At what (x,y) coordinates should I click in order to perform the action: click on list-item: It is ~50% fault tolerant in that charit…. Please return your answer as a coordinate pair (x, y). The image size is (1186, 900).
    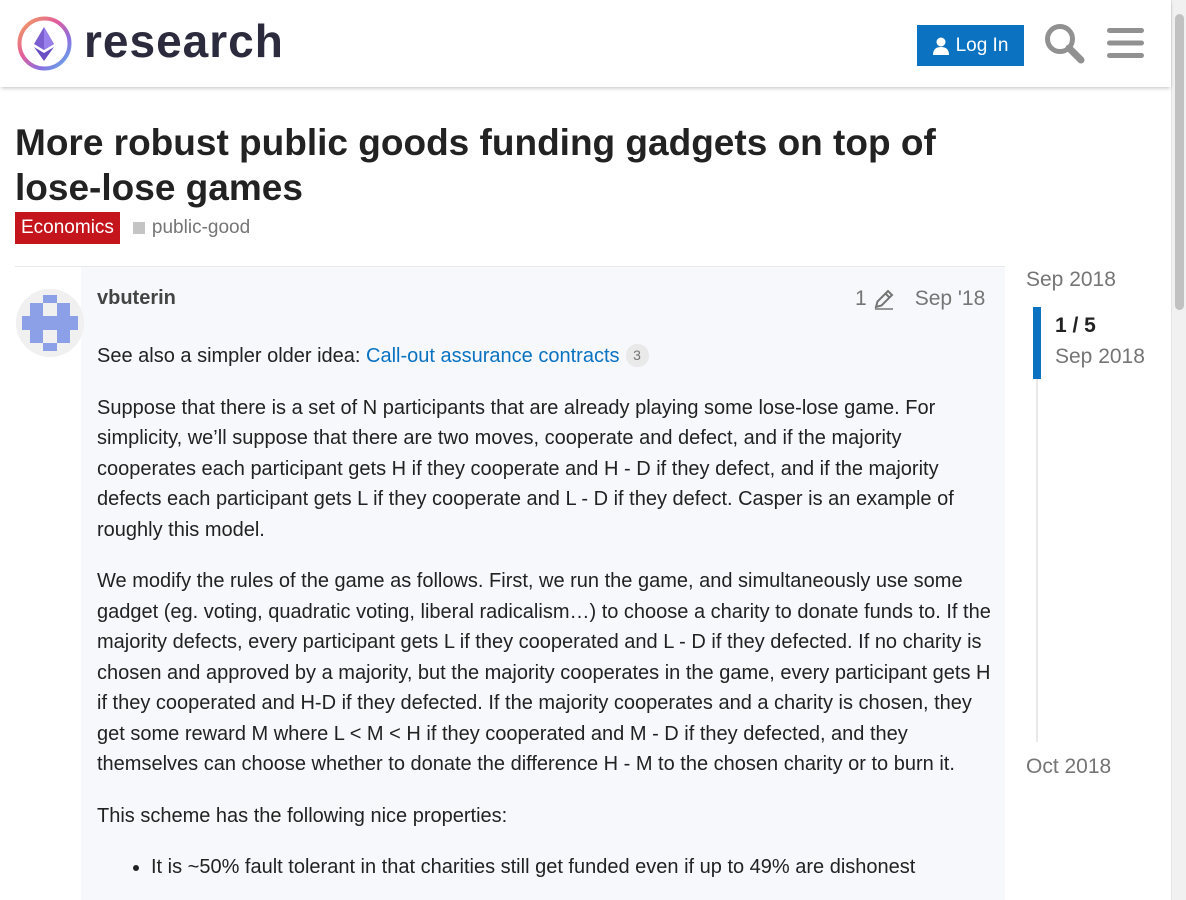
    Looking at the image, I should click on (571, 867).